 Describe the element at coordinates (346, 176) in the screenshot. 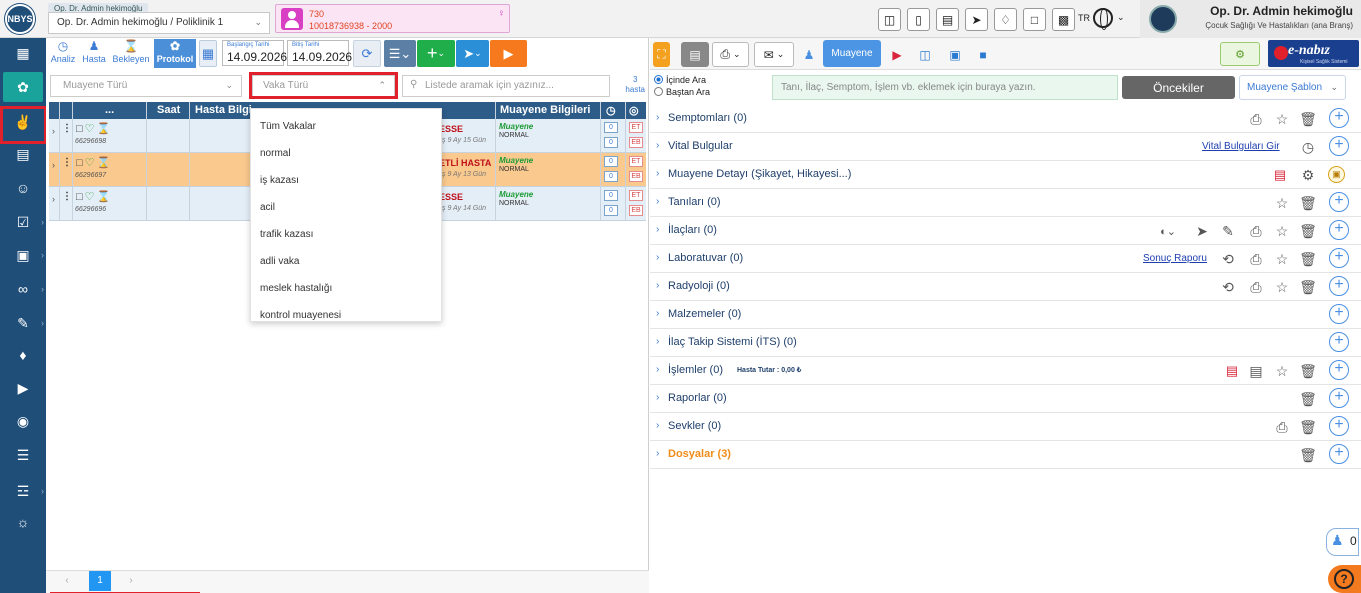

I see `vaka-option: iş kazası` at that location.